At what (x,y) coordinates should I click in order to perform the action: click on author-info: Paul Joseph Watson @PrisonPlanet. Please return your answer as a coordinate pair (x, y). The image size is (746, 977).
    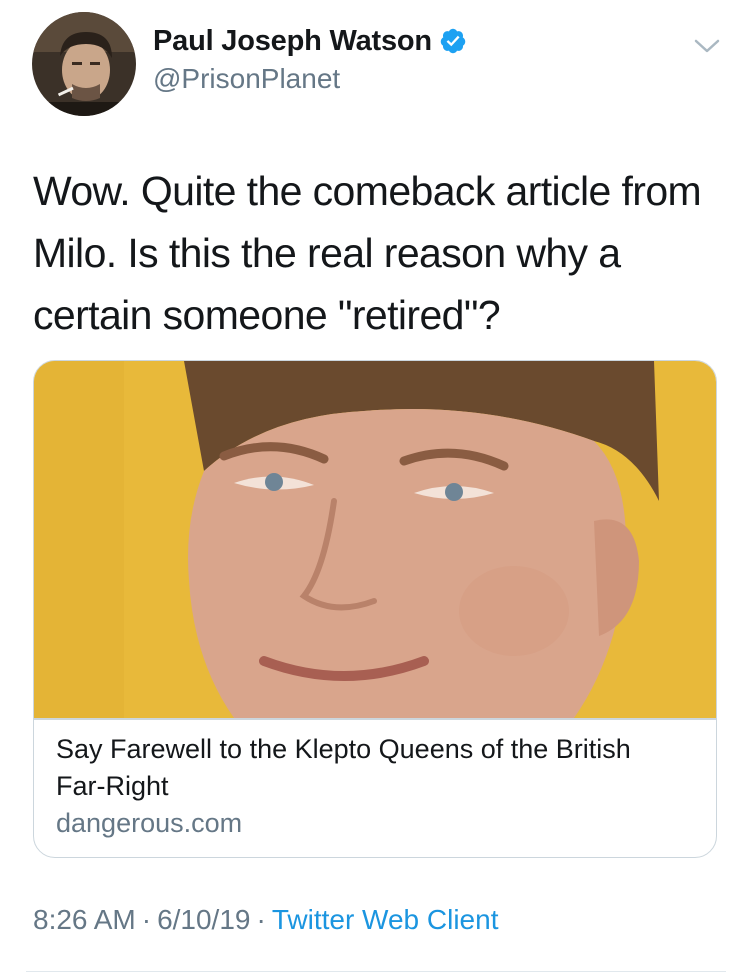
    Looking at the image, I should click on (310, 57).